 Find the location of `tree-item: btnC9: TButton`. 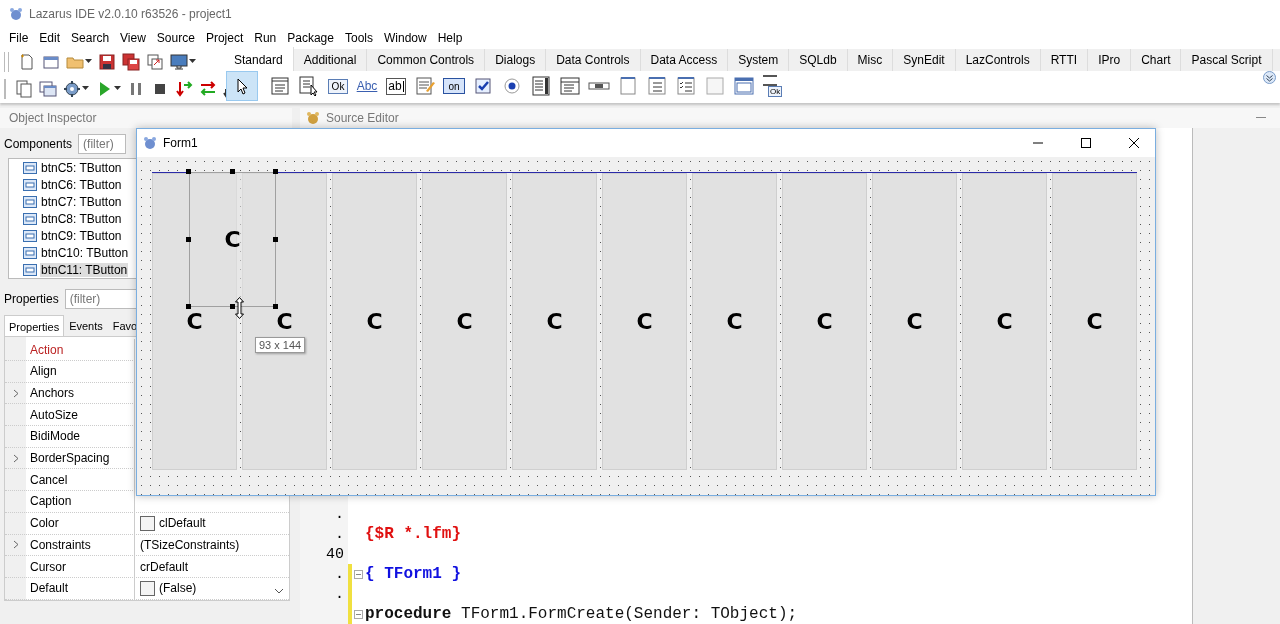

tree-item: btnC9: TButton is located at coordinates (81, 236).